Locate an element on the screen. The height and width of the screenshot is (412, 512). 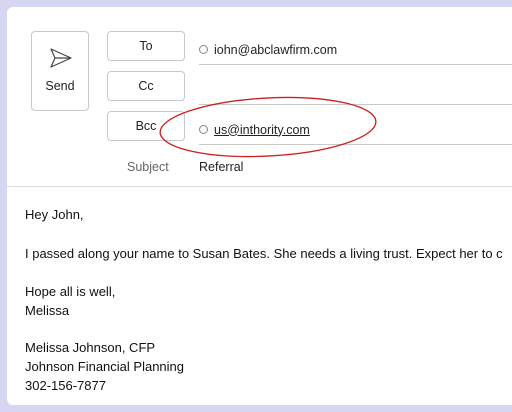
signature-company: Johnson Financial Planning is located at coordinates (104, 366).